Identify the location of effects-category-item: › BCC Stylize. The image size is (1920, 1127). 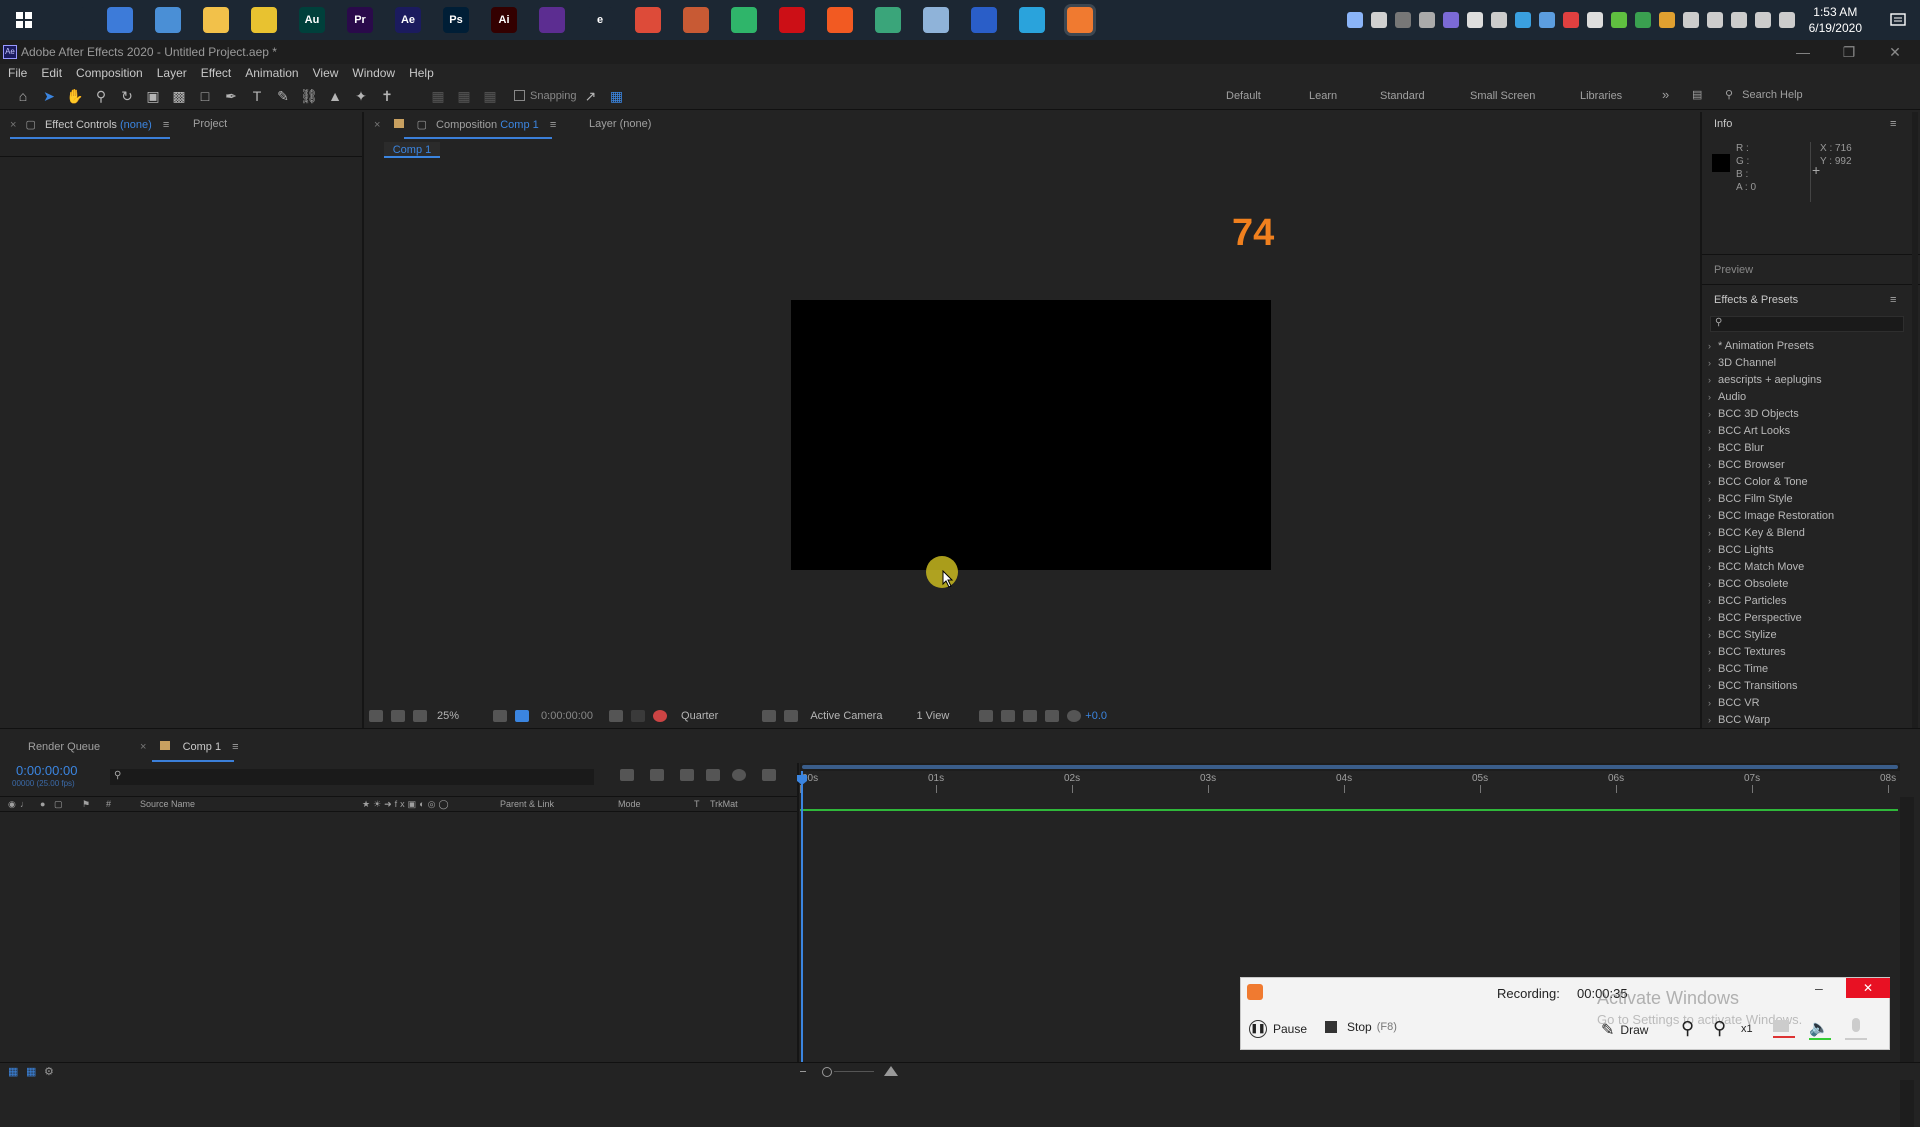
(1808, 635).